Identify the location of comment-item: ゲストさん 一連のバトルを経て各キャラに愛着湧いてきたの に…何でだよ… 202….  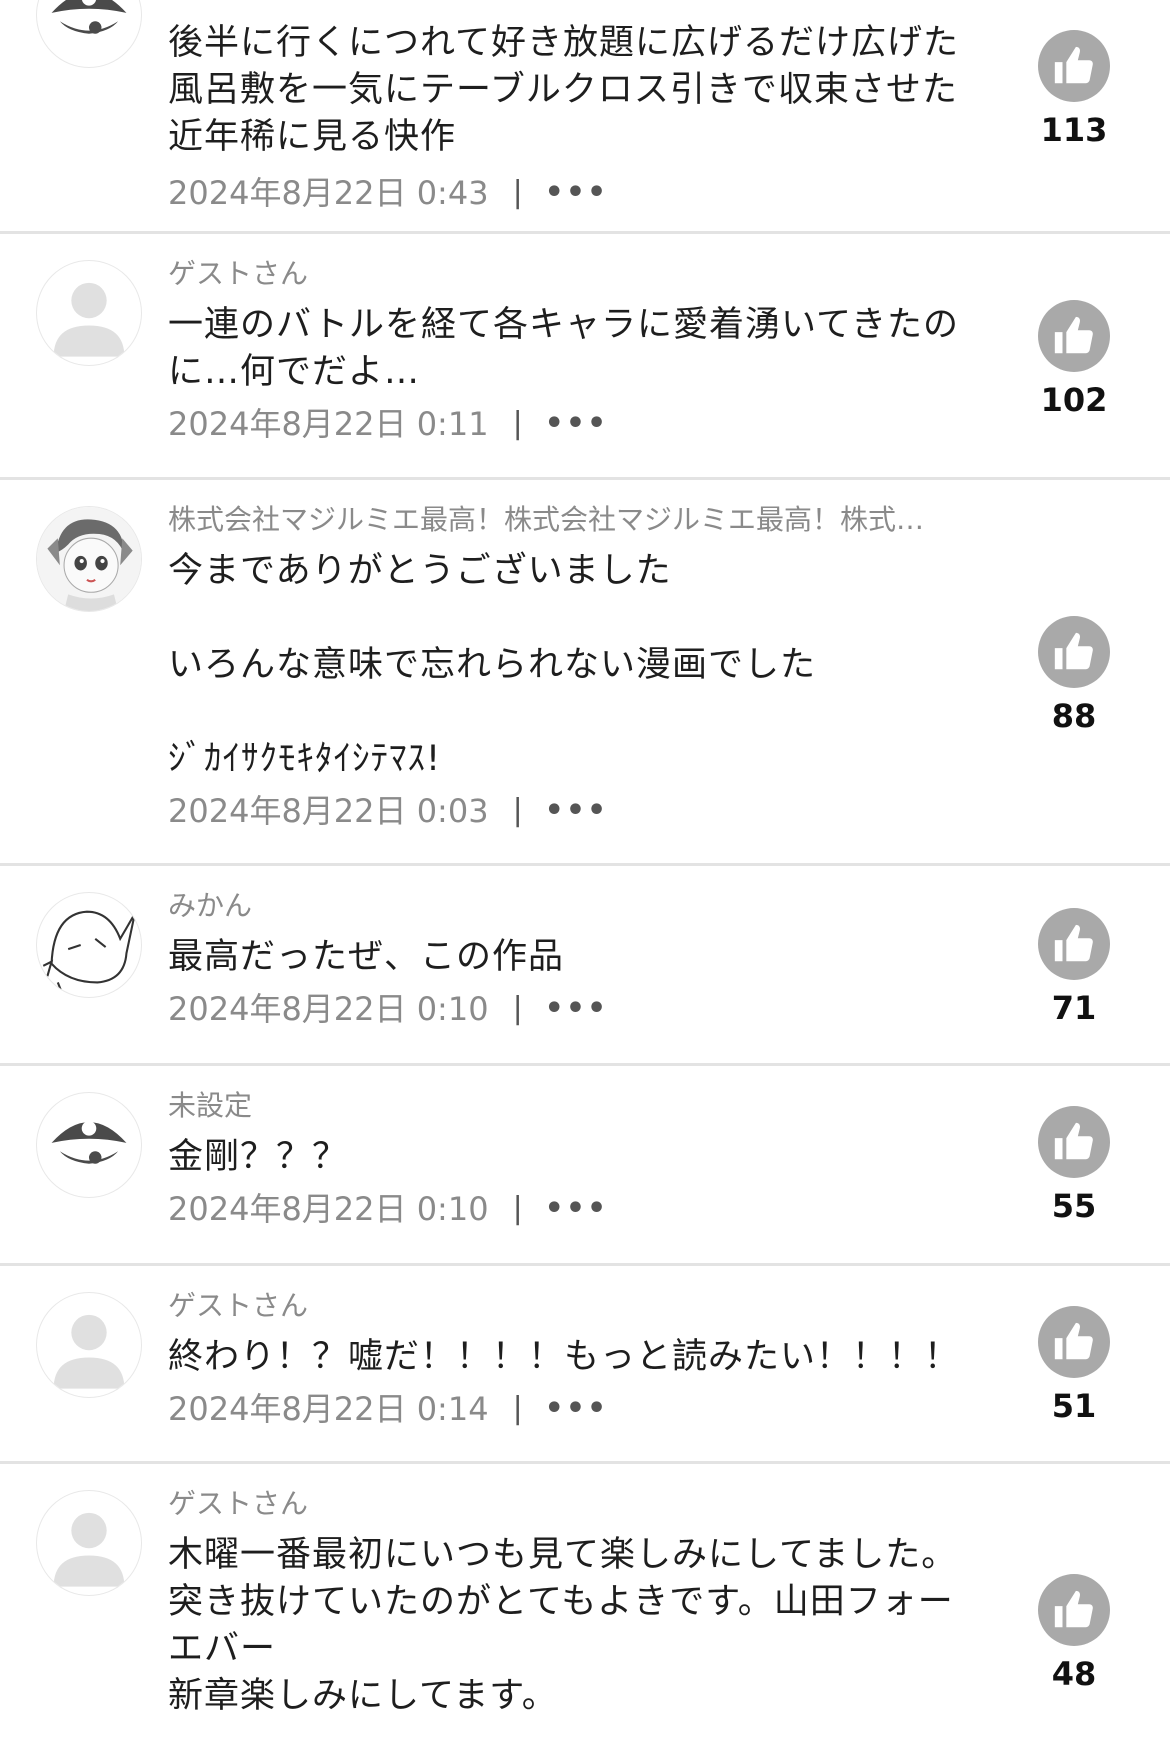
(585, 357).